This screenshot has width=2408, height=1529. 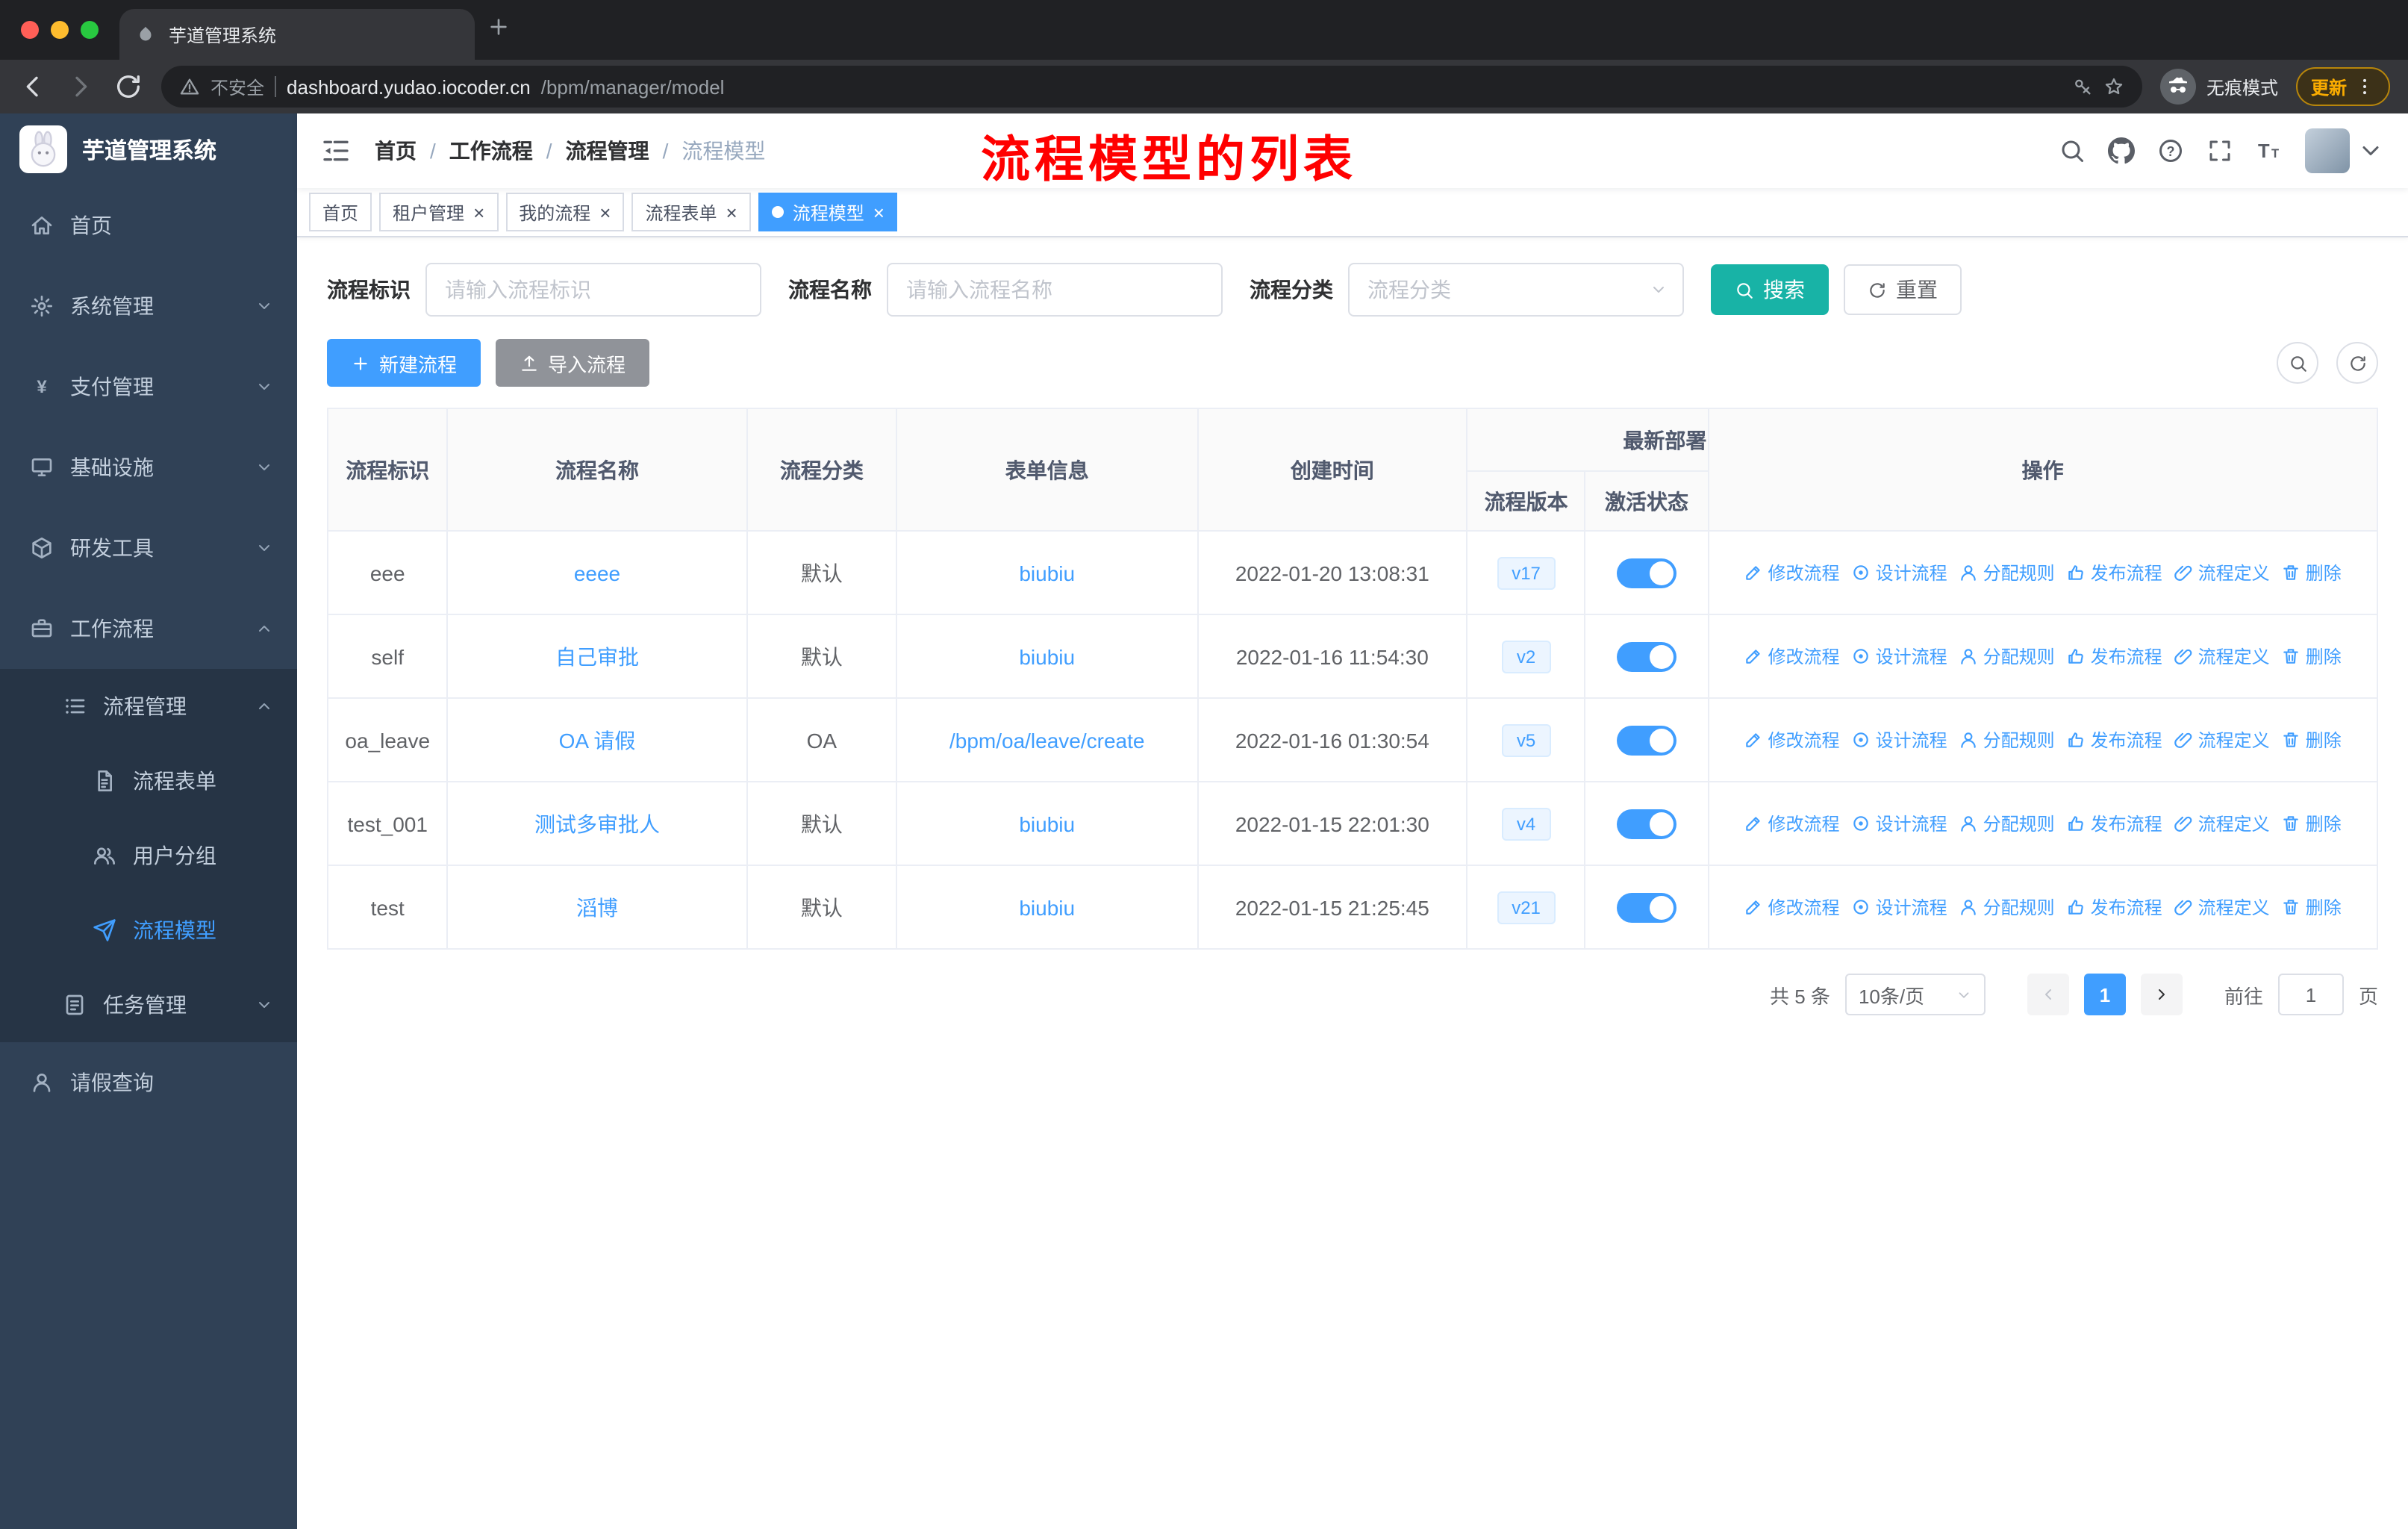 I want to click on question-icon: ?, so click(x=2170, y=150).